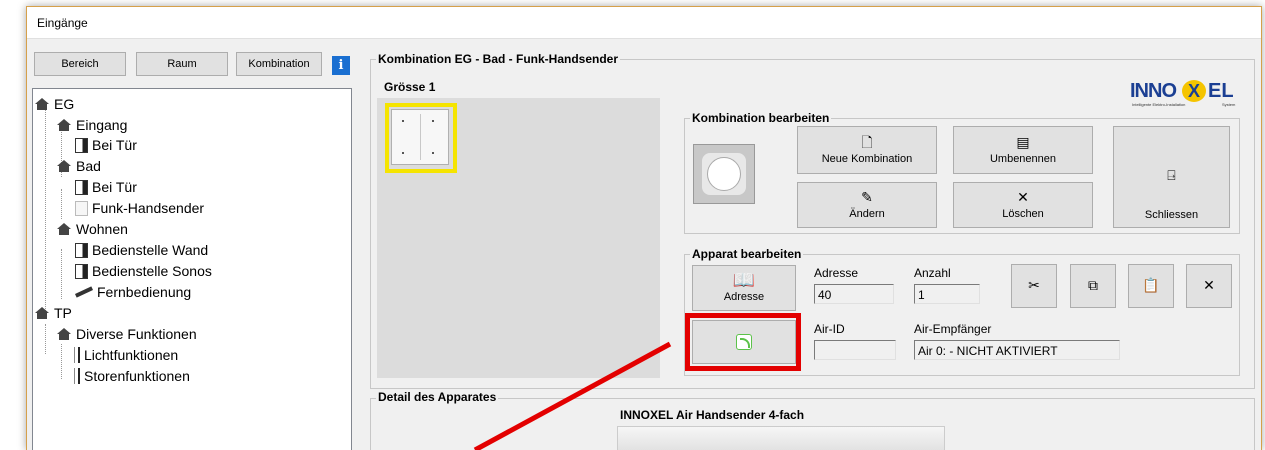  Describe the element at coordinates (182, 64) in the screenshot. I see `raum-button: Raum` at that location.